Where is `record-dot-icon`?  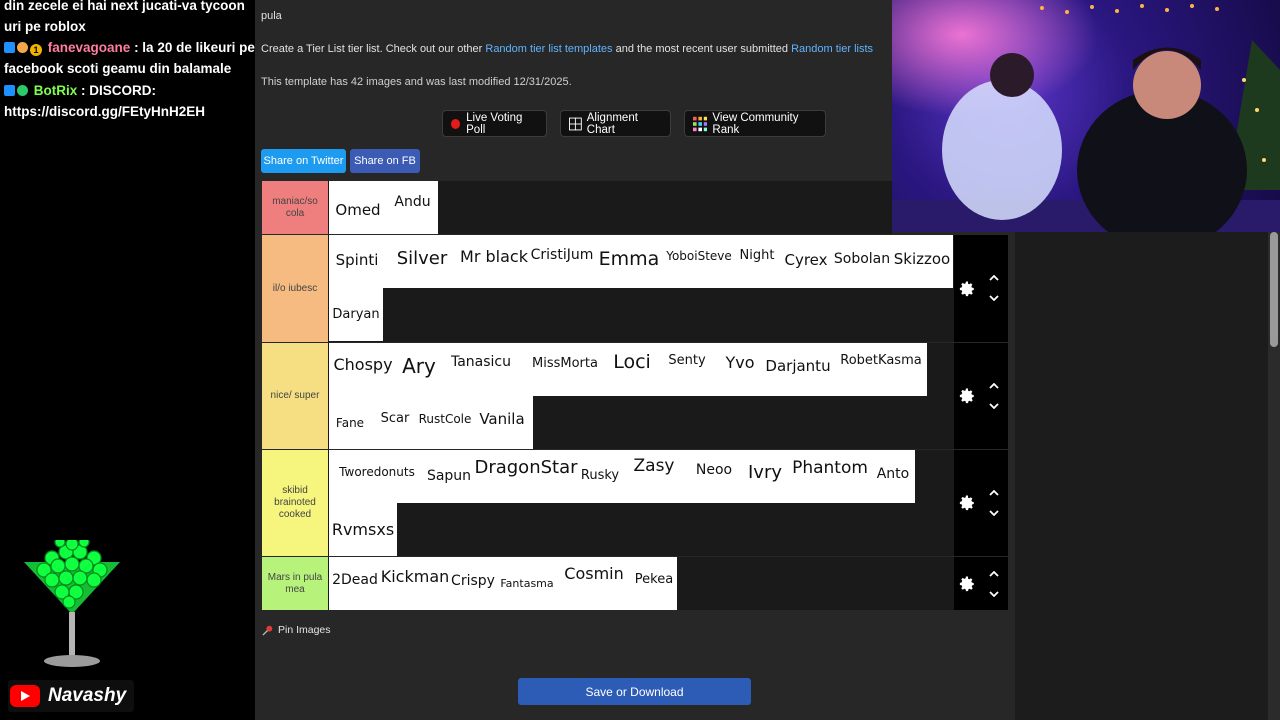 record-dot-icon is located at coordinates (456, 123).